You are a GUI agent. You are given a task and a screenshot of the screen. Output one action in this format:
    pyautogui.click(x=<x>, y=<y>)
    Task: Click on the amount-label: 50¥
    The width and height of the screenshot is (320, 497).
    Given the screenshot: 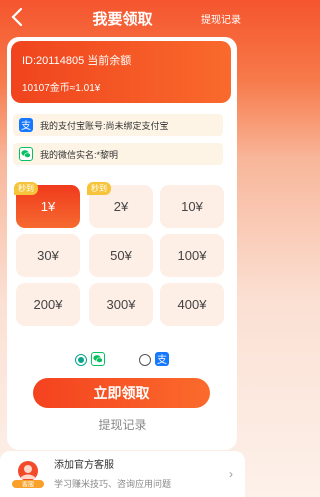 What is the action you would take?
    pyautogui.click(x=121, y=255)
    